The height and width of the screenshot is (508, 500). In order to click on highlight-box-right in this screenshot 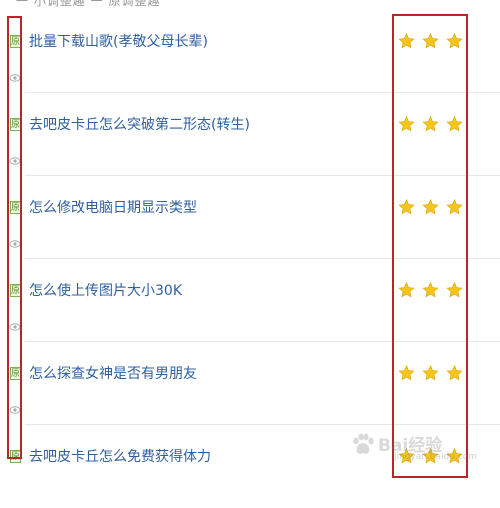, I will do `click(430, 246)`.